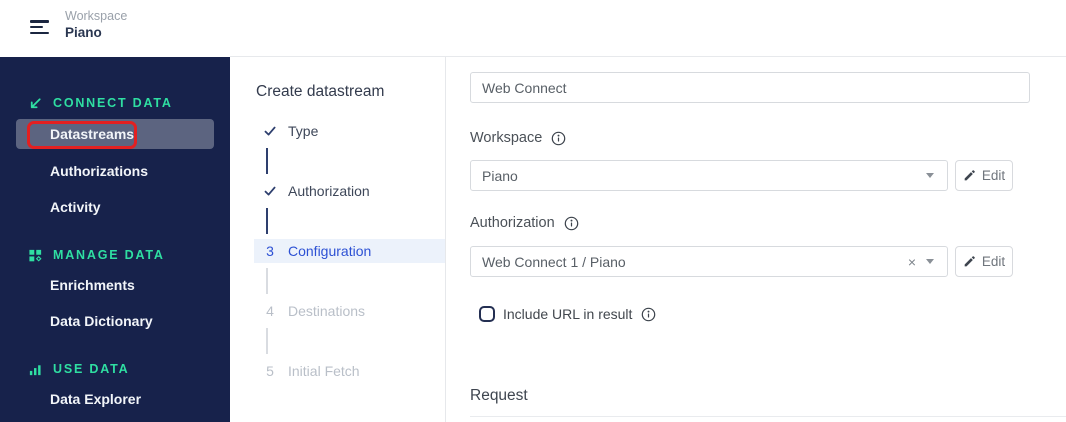  I want to click on clear-icon: ×, so click(912, 262).